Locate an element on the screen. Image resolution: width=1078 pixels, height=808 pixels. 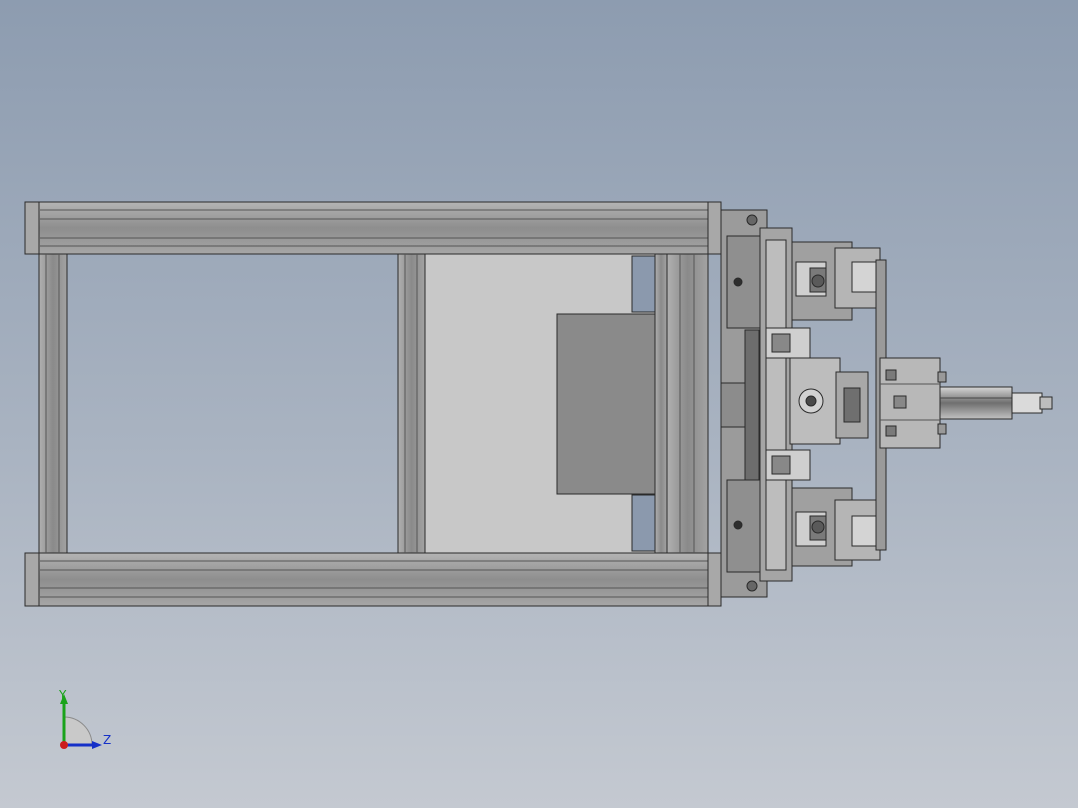
right-post-outer is located at coordinates (687, 403).